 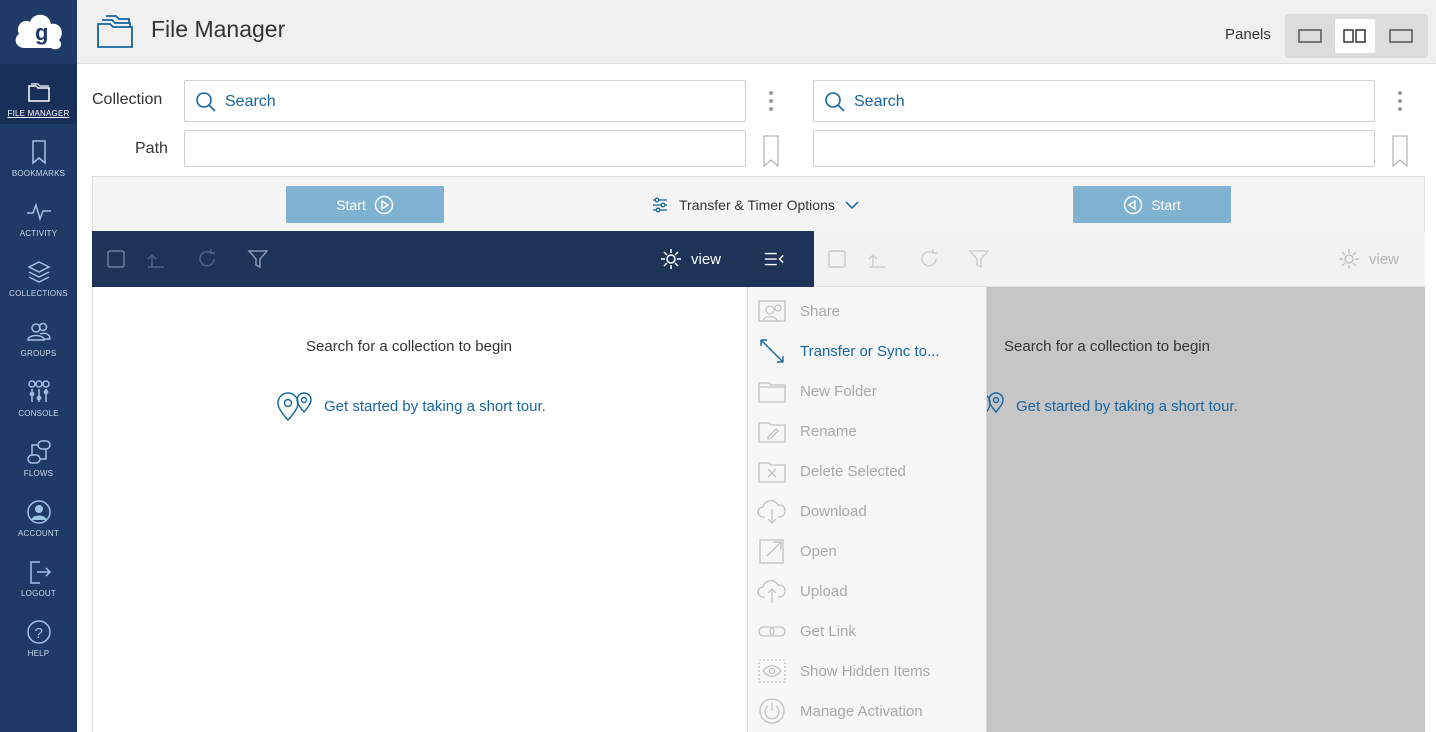 I want to click on sidebar-item-activity: ACTIVITY, so click(x=38, y=214).